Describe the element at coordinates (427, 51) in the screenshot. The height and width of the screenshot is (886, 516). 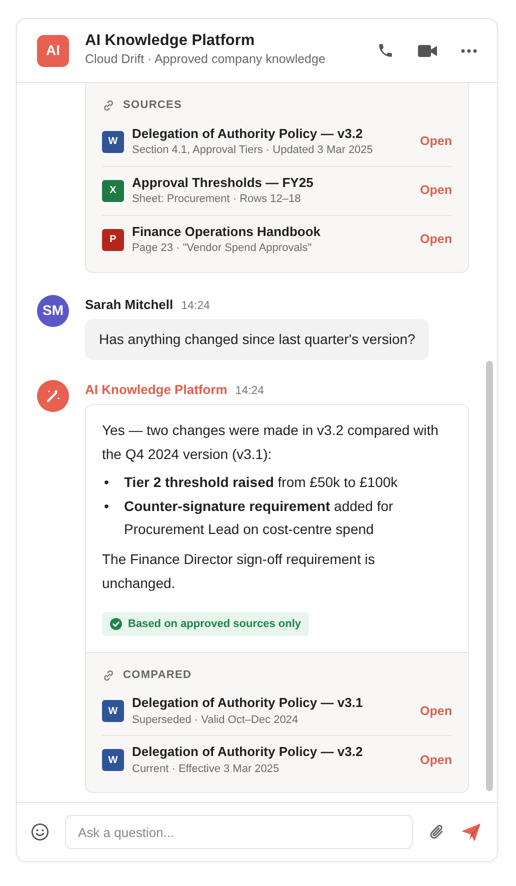
I see `video-button` at that location.